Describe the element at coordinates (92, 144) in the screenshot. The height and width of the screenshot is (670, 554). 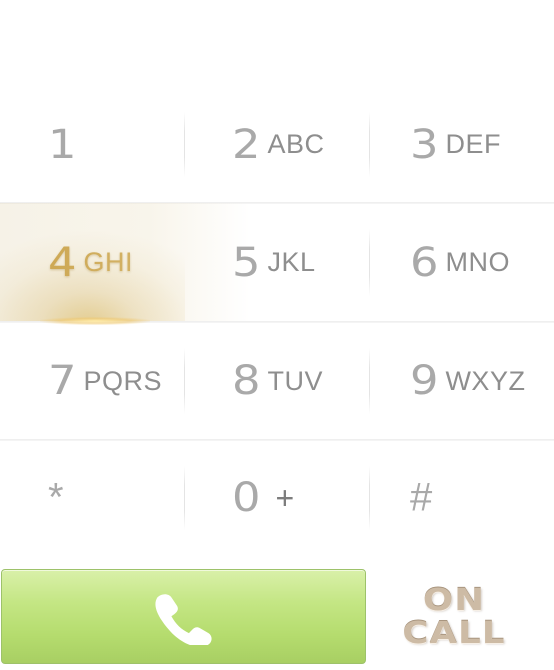
I see `key-1: 1` at that location.